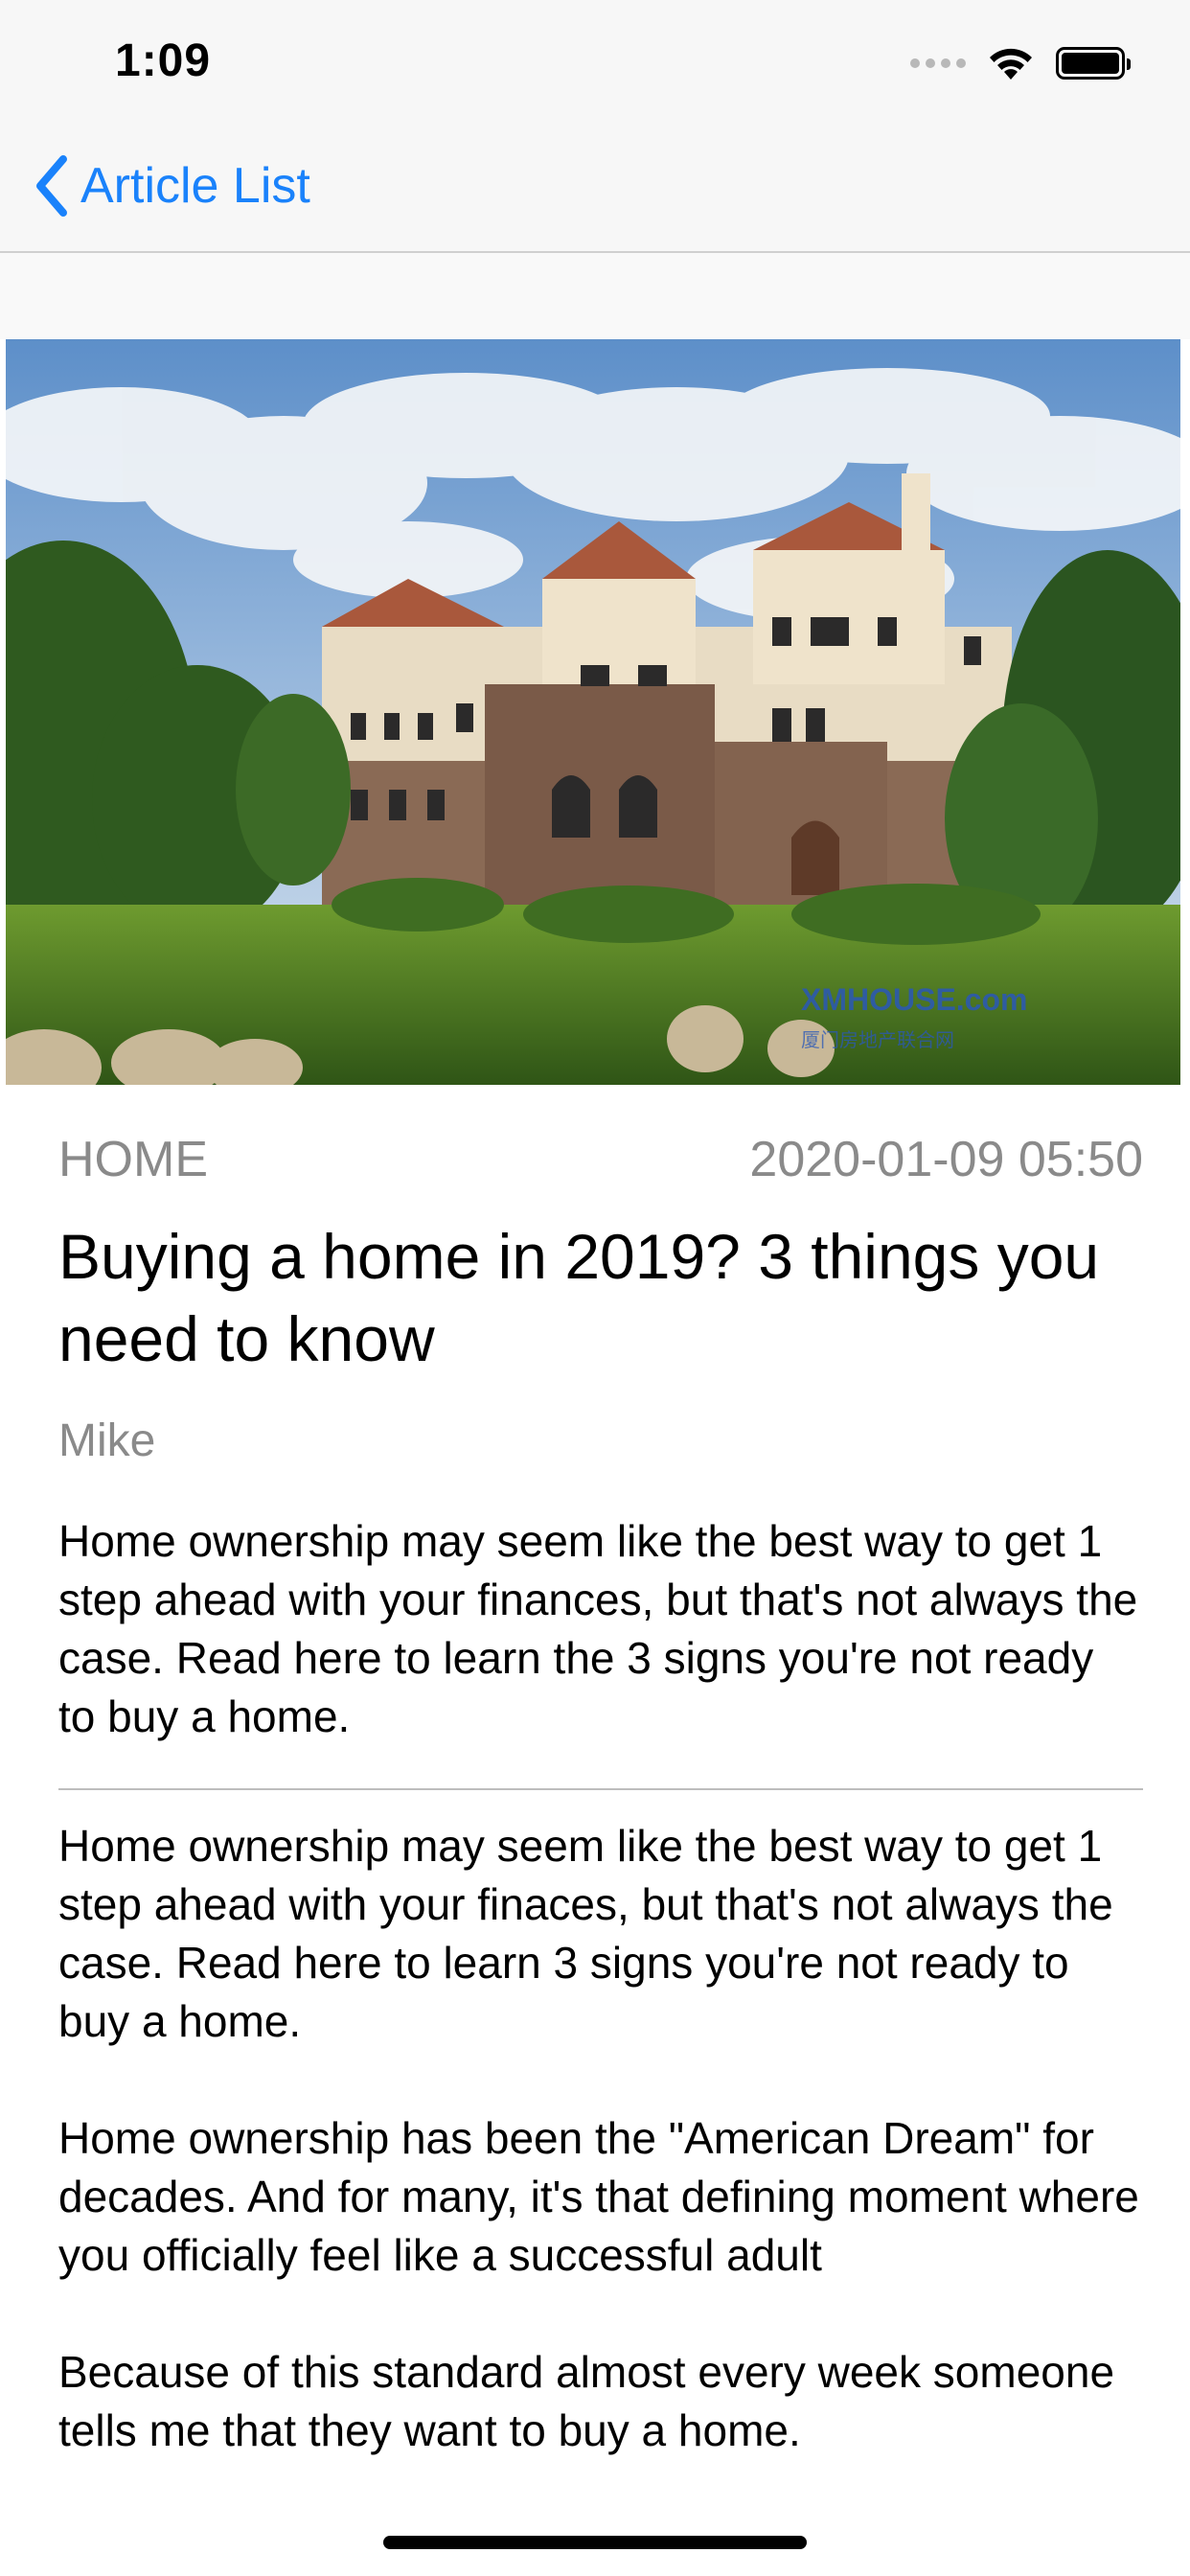 Image resolution: width=1190 pixels, height=2576 pixels. What do you see at coordinates (107, 1440) in the screenshot?
I see `article-author: Mike` at bounding box center [107, 1440].